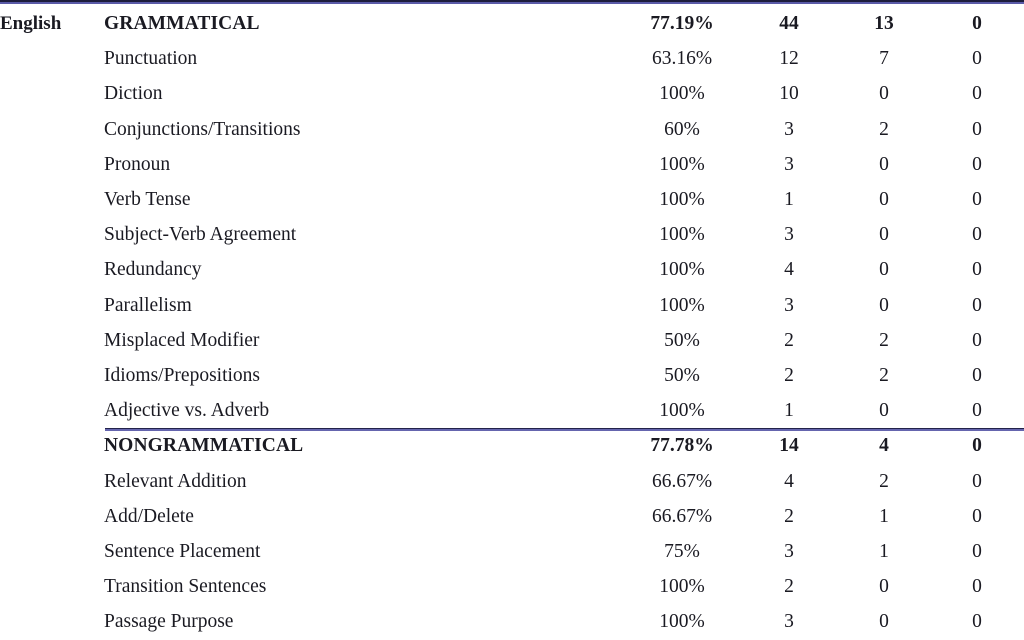 The image size is (1024, 640). I want to click on section-heading-correct: 44, so click(789, 23).